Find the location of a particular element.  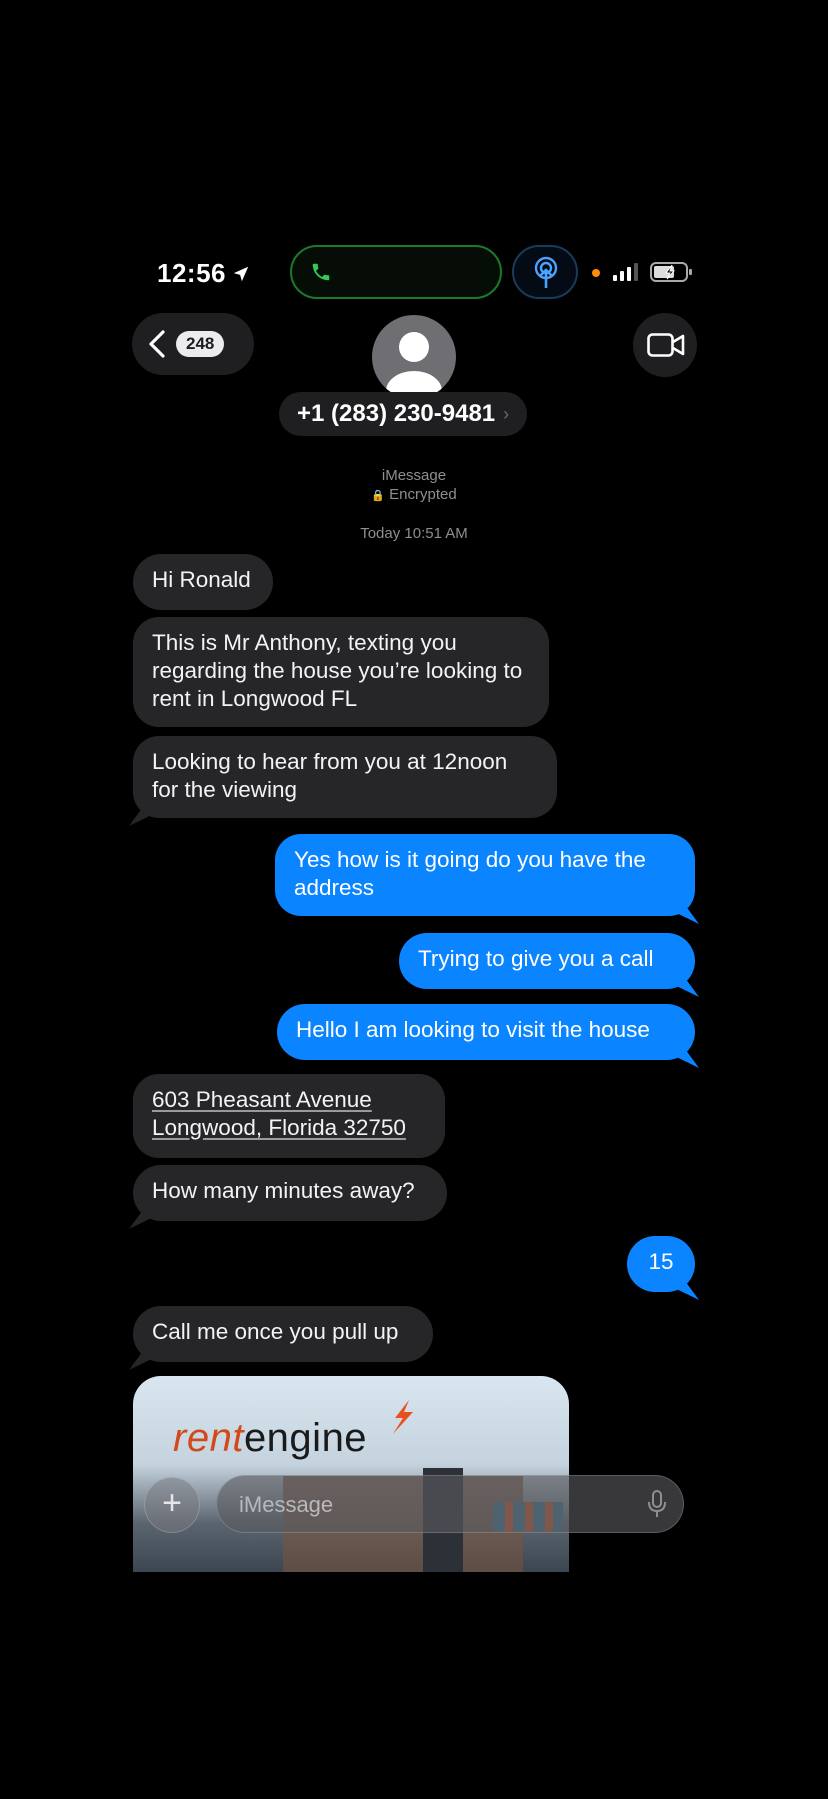

message-outgoing: Hello I am looking to visit the house is located at coordinates (486, 1032).